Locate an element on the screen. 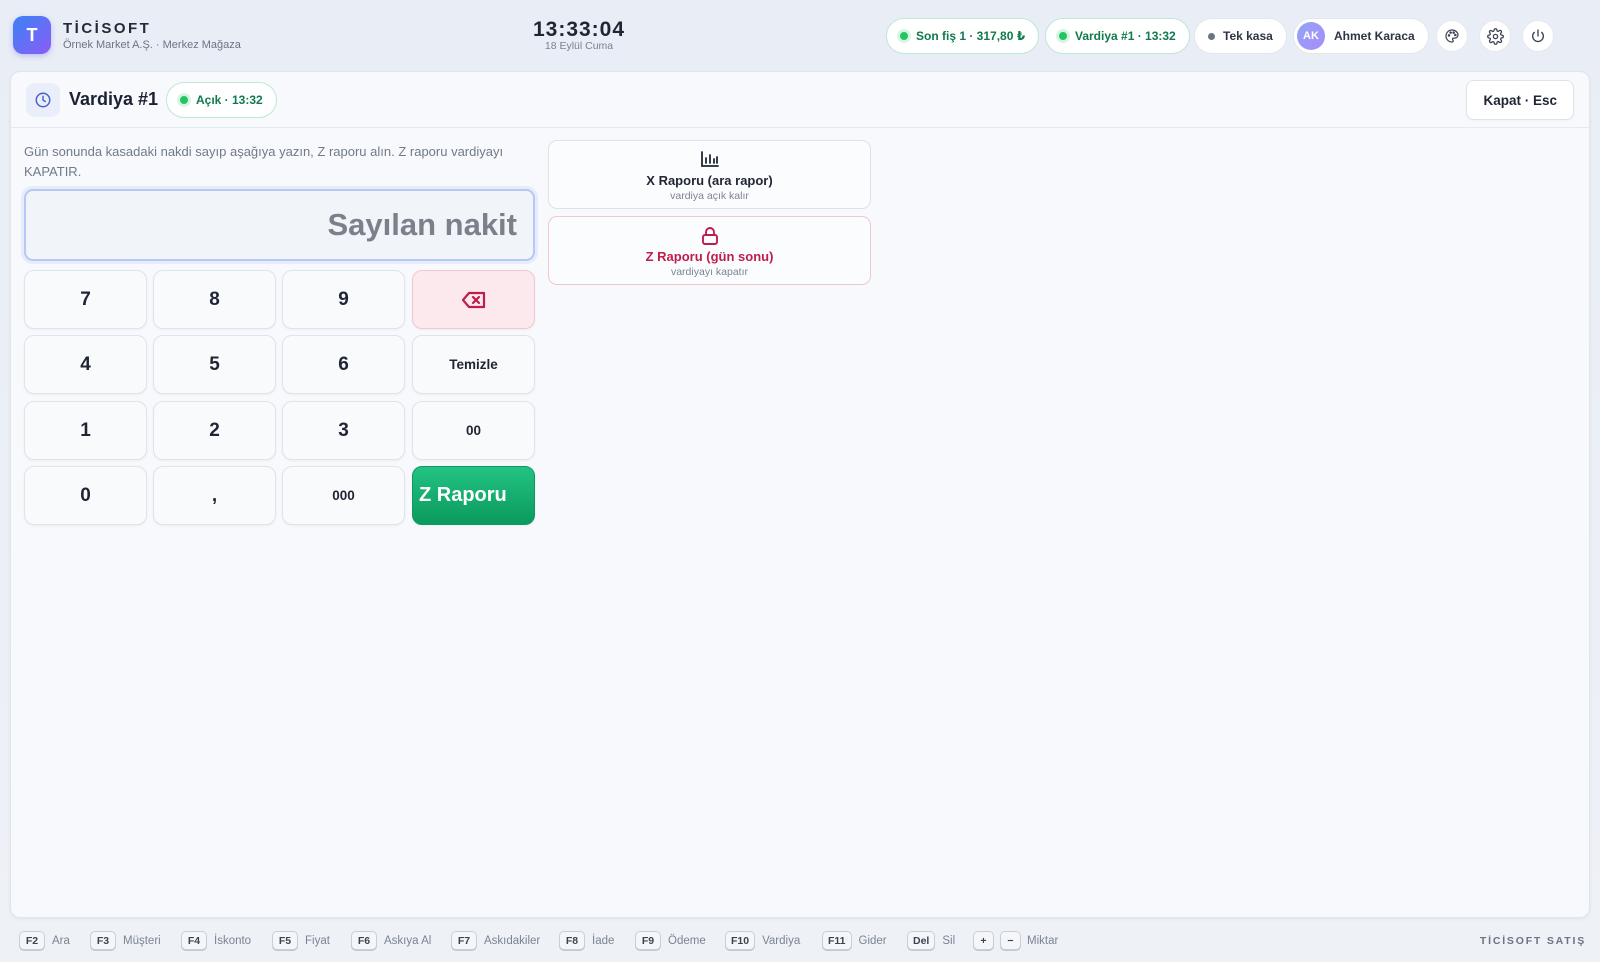  key-cap: F11 is located at coordinates (837, 940).